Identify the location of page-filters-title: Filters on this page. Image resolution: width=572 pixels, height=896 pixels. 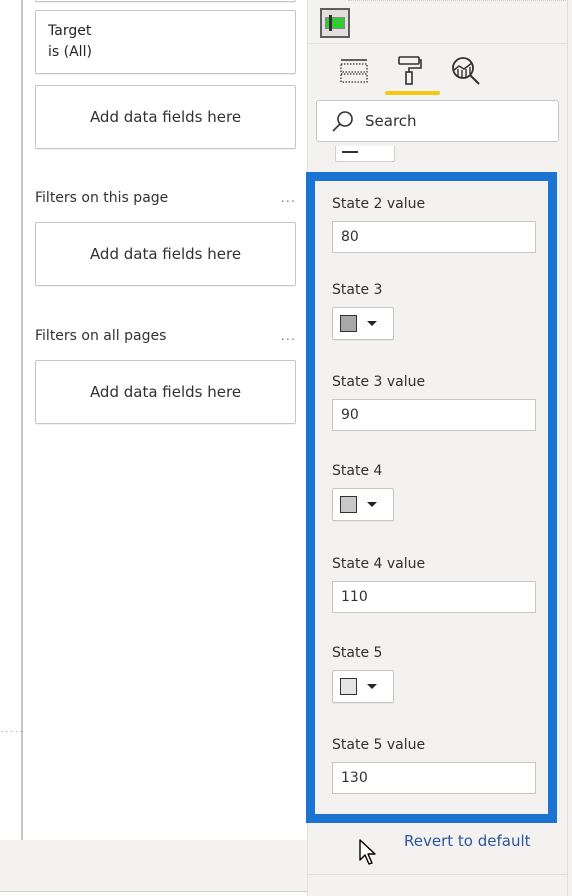
(102, 198).